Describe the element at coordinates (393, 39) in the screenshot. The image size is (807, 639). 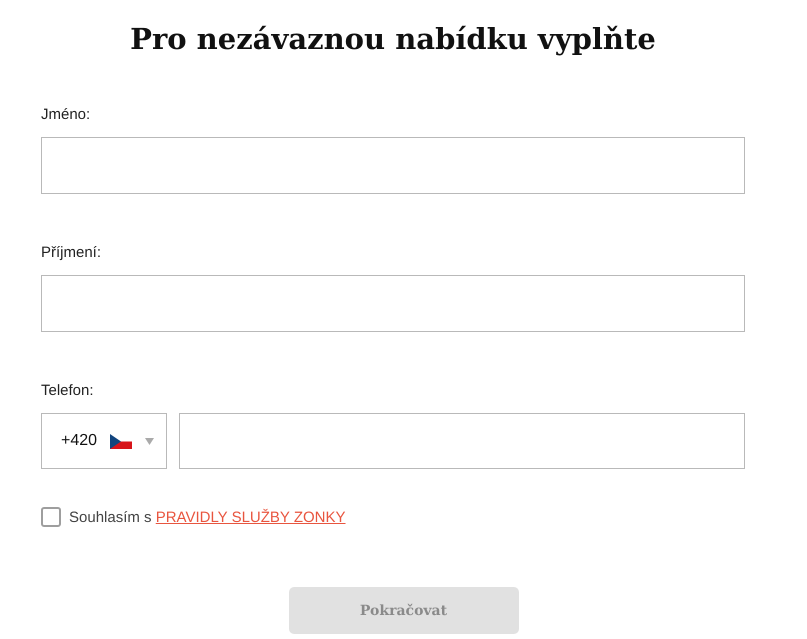
I see `form-title: Pro nezávaznou nabídku vyplňte` at that location.